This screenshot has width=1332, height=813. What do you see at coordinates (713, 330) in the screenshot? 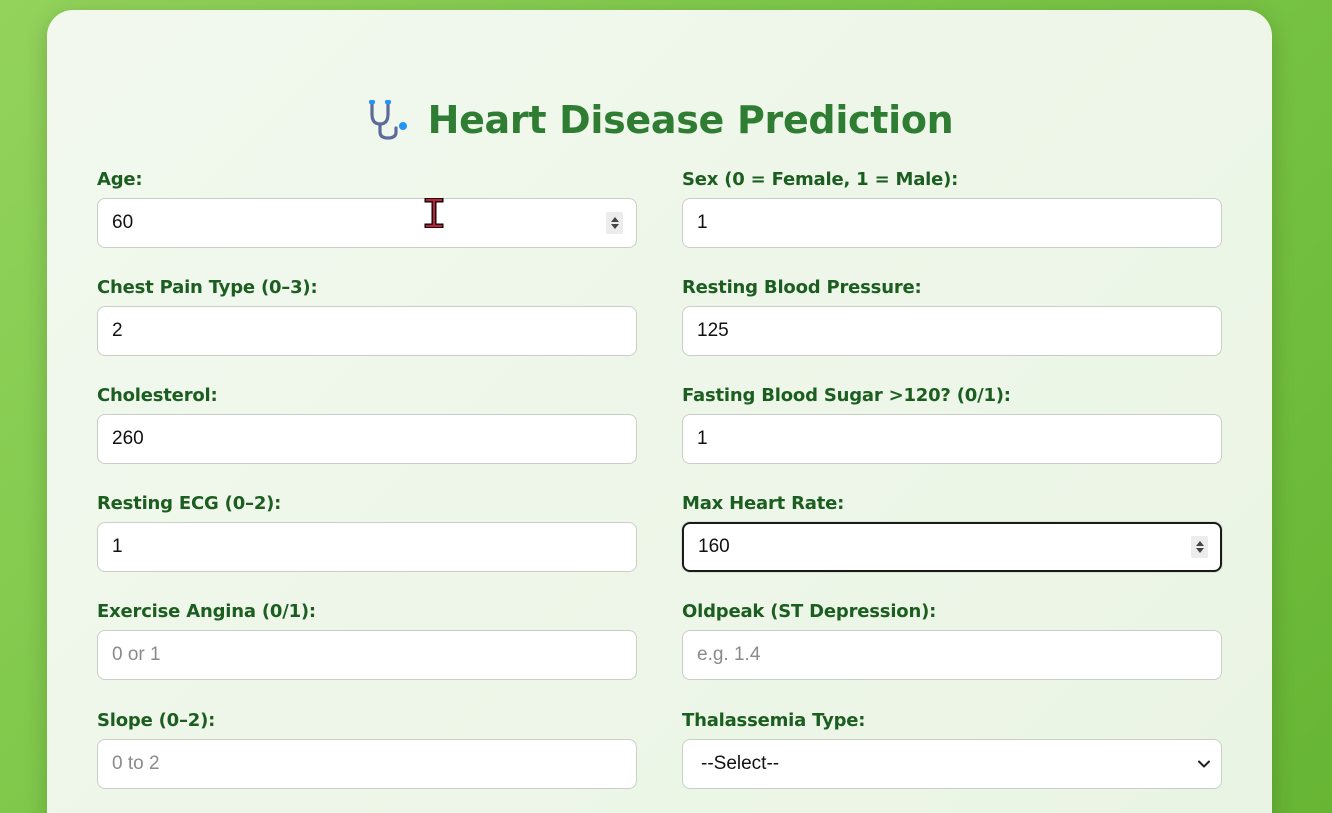
I see `resting-bp-value: 125` at bounding box center [713, 330].